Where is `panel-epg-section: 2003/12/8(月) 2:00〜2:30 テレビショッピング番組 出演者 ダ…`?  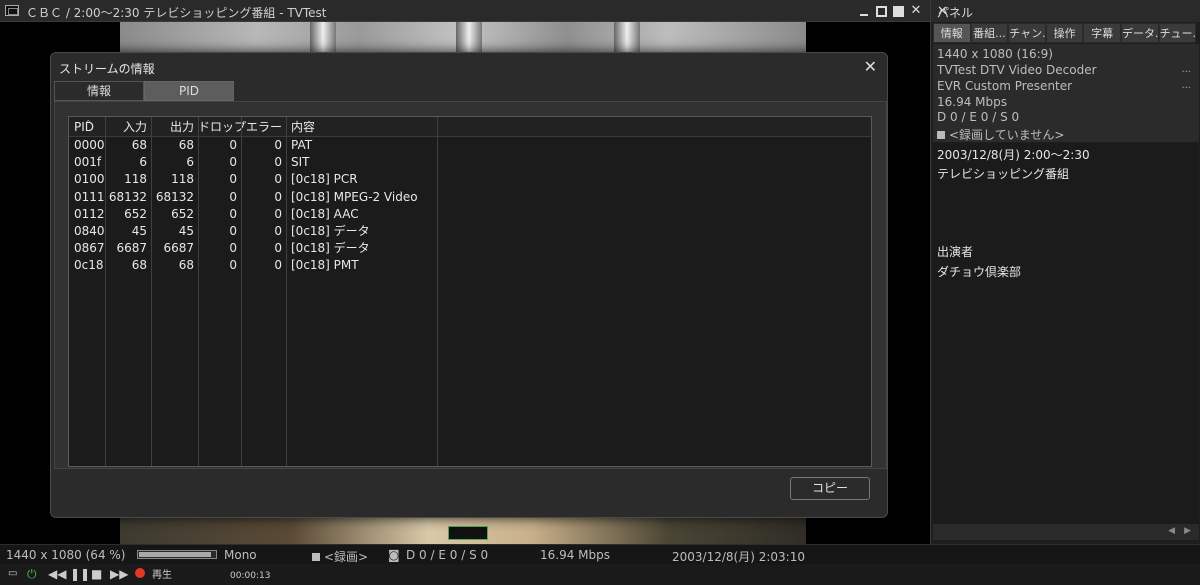
panel-epg-section: 2003/12/8(月) 2:00〜2:30 テレビショッピング番組 出演者 ダ… is located at coordinates (1066, 333).